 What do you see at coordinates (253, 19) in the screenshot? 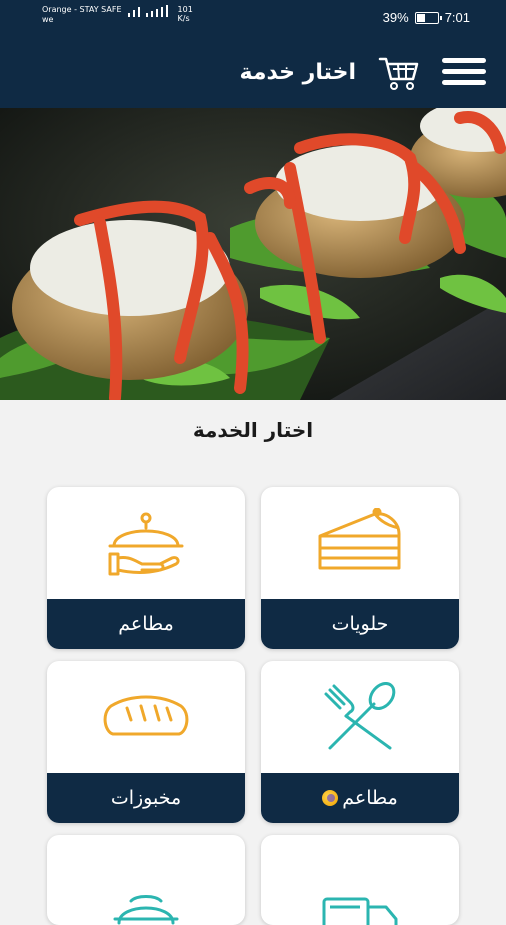
I see `status-bar: Orange - STAY SAFE we 101 K/s 39% 7:01` at bounding box center [253, 19].